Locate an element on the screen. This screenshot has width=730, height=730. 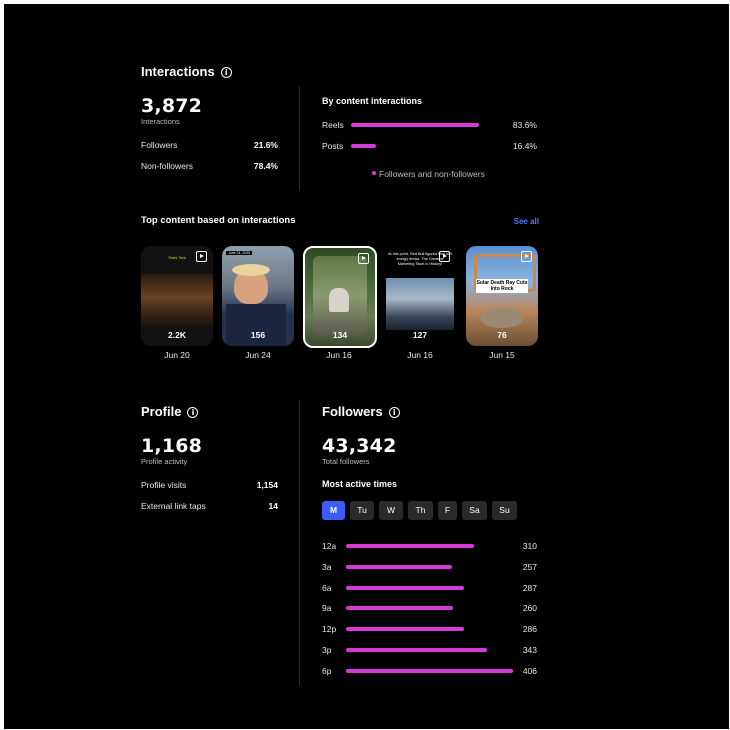
thumbnail-count: 127 is located at coordinates (420, 335).